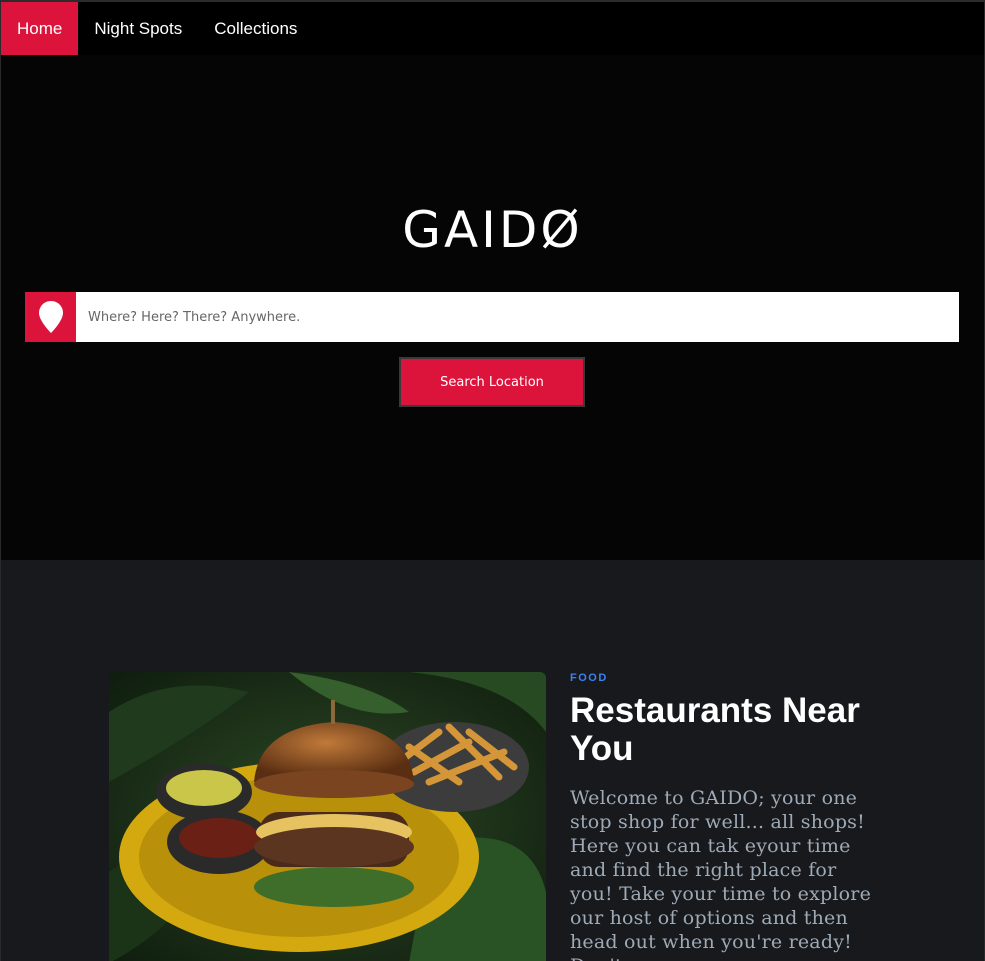 This screenshot has width=985, height=961. What do you see at coordinates (517, 317) in the screenshot?
I see `location-search-input` at bounding box center [517, 317].